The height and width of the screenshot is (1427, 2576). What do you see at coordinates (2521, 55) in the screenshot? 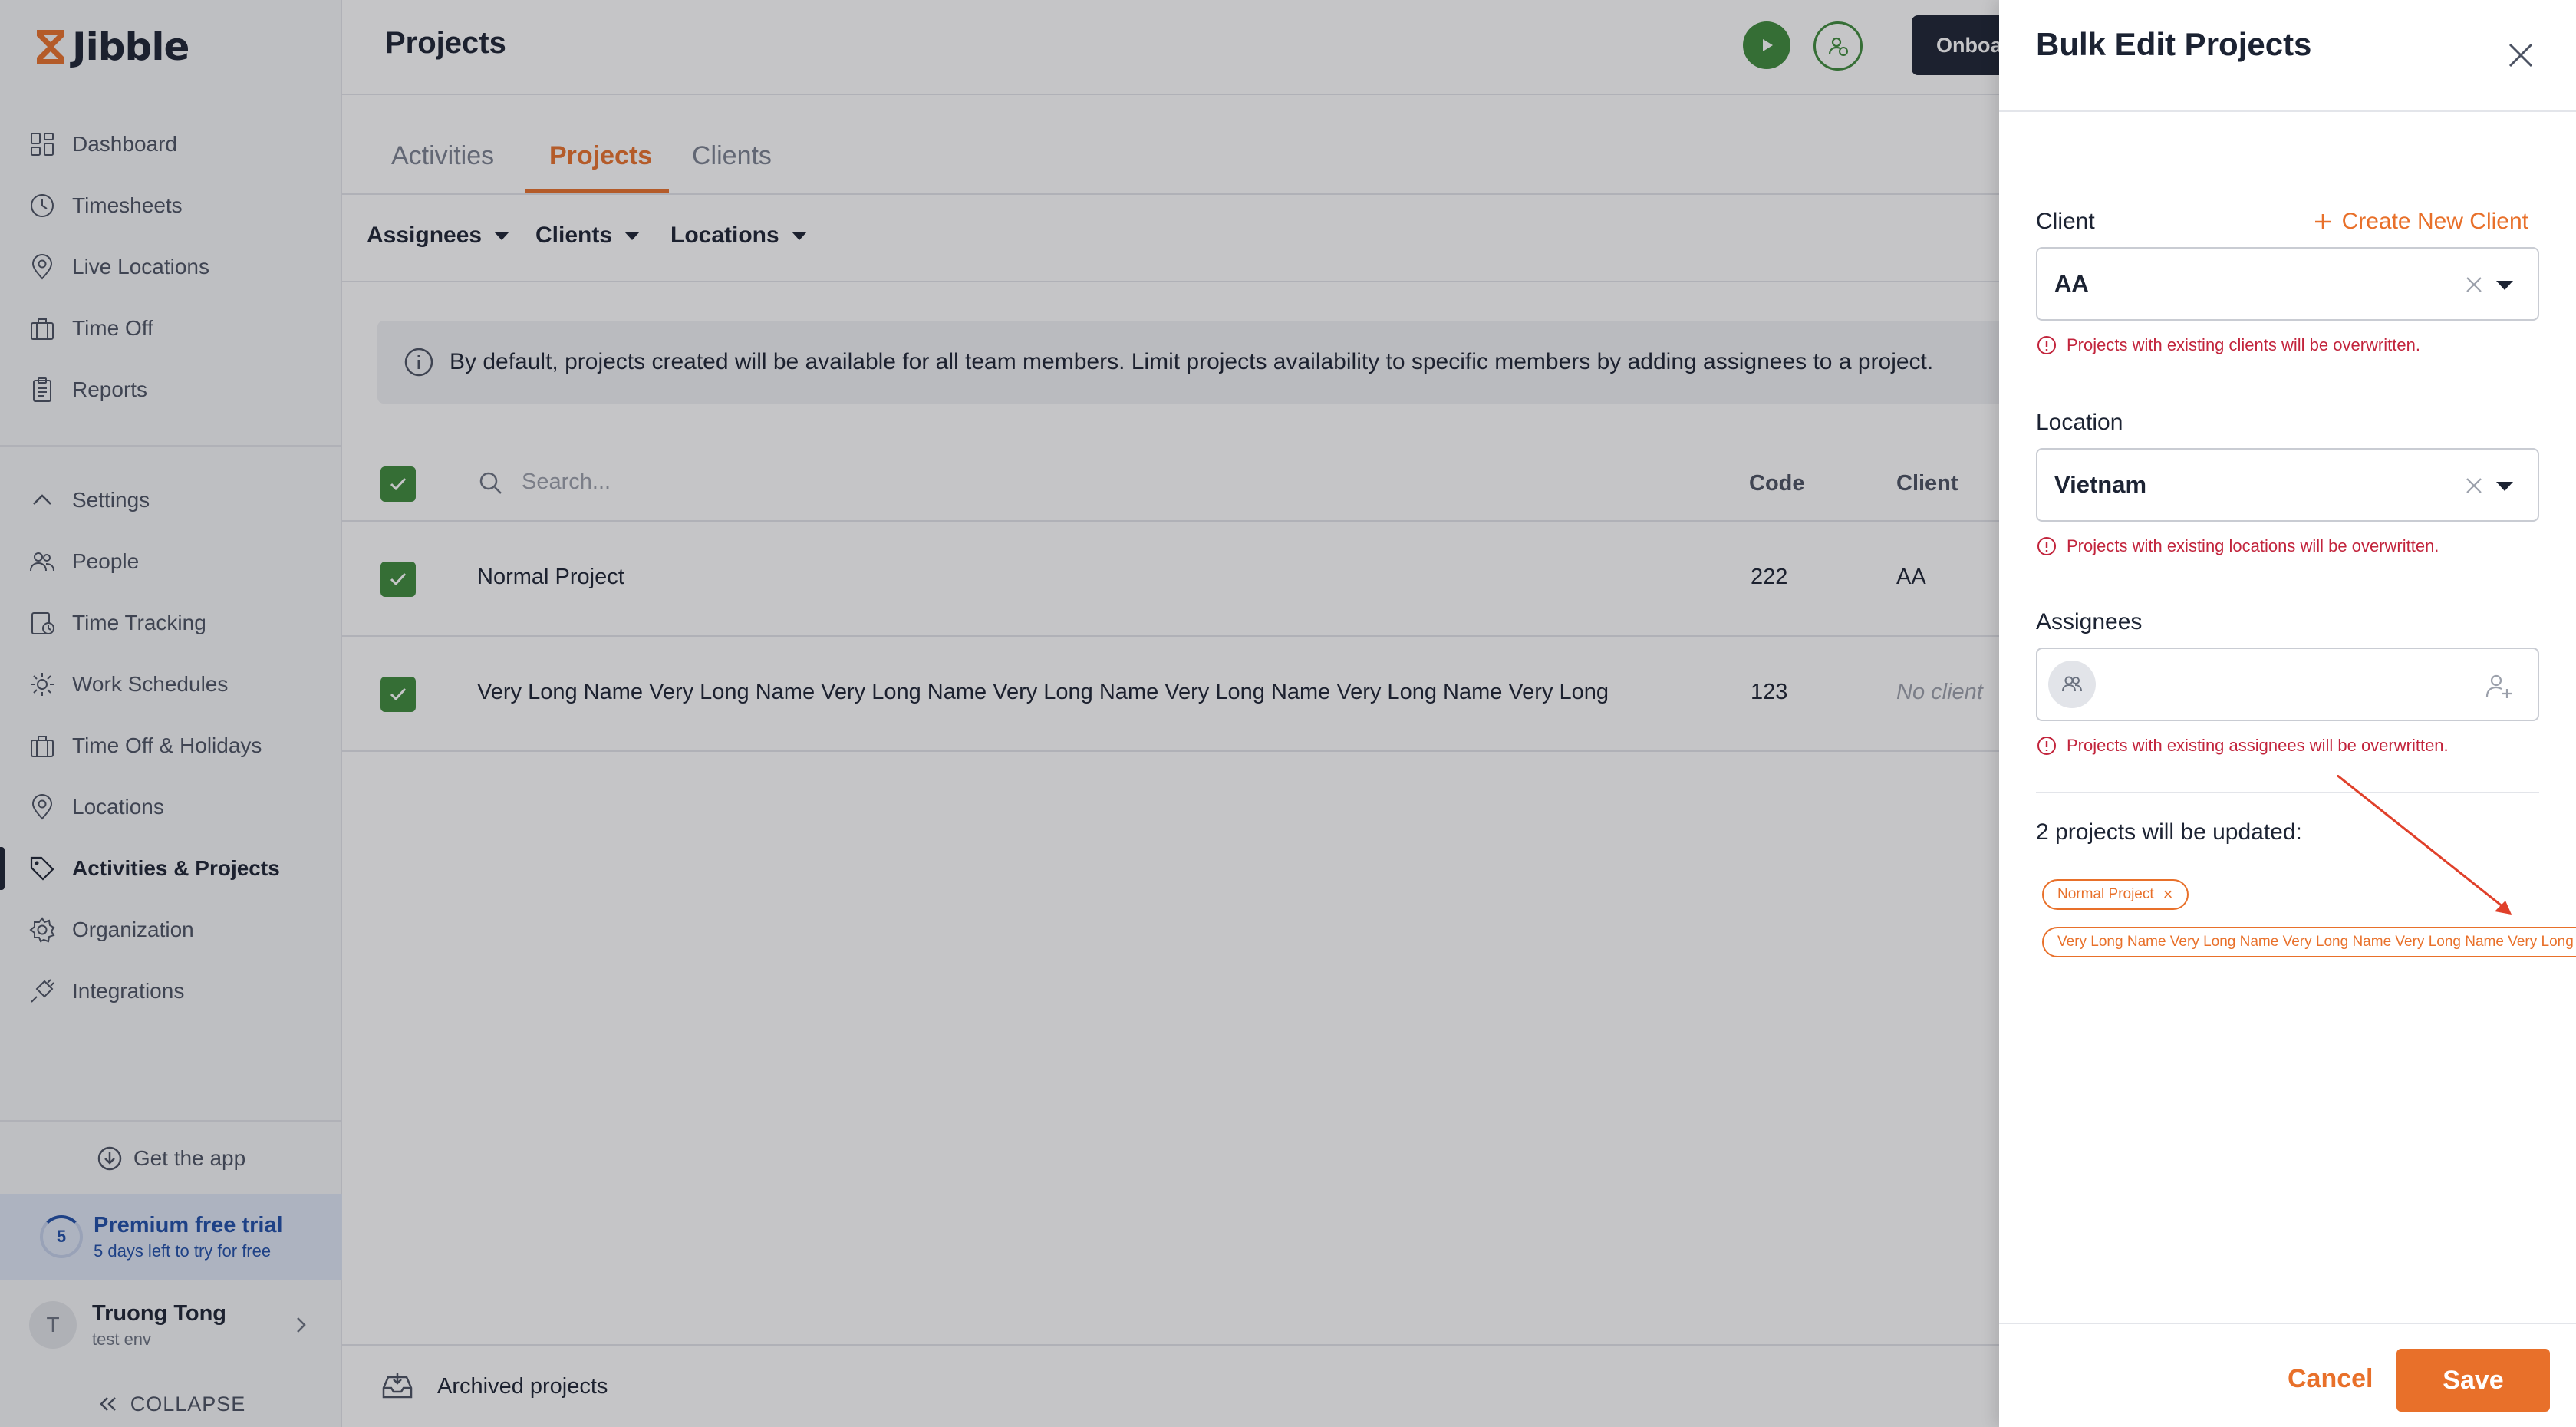
I see `close-icon` at bounding box center [2521, 55].